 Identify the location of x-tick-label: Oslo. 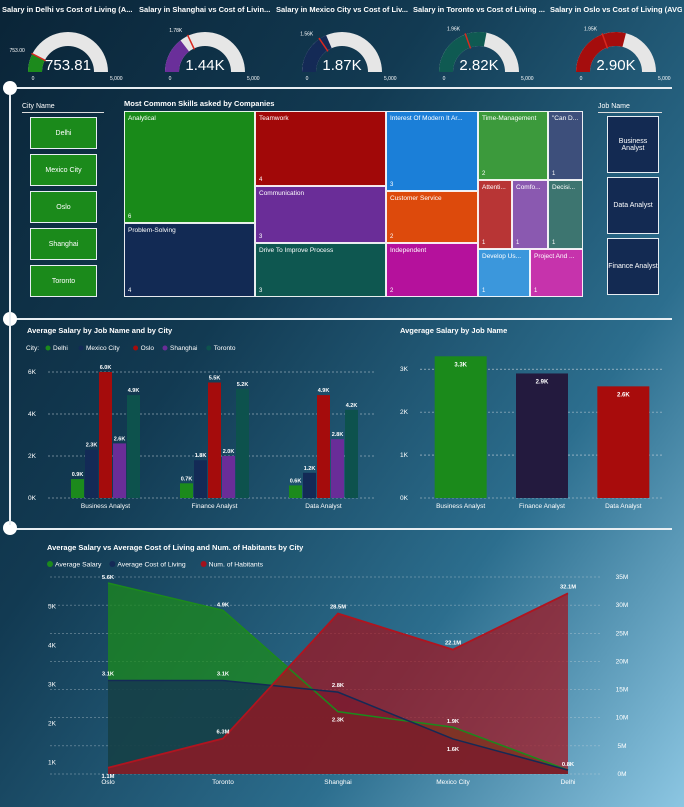
(108, 782).